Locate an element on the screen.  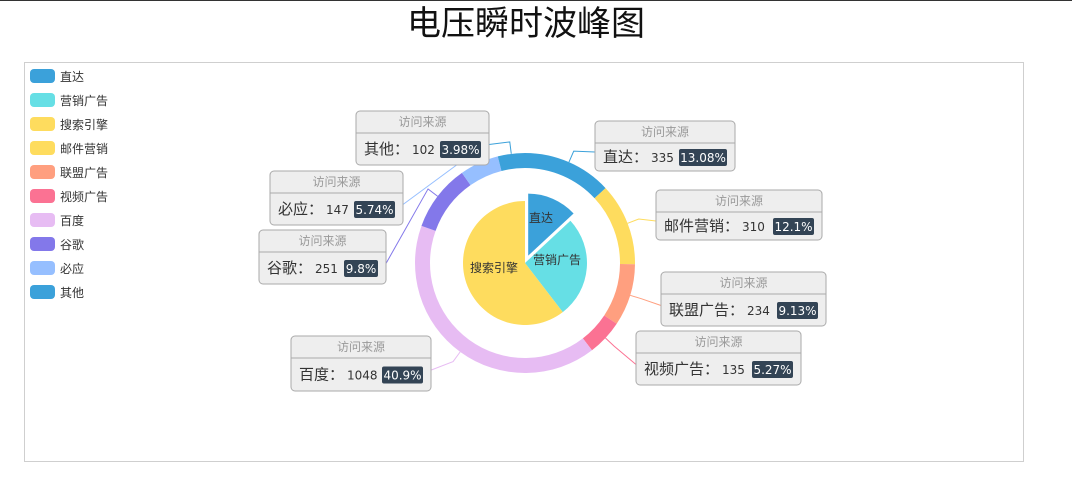
label-box-name: 其他 is located at coordinates (379, 149).